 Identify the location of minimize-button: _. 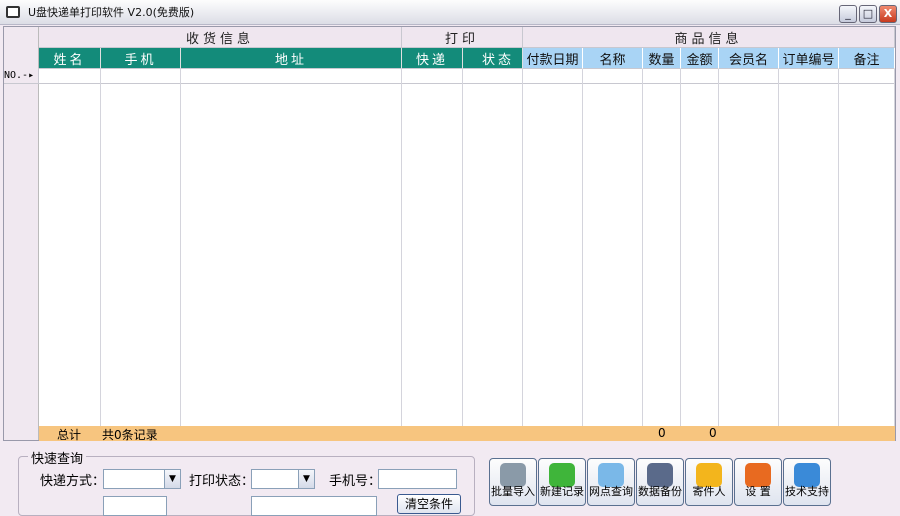
(848, 14).